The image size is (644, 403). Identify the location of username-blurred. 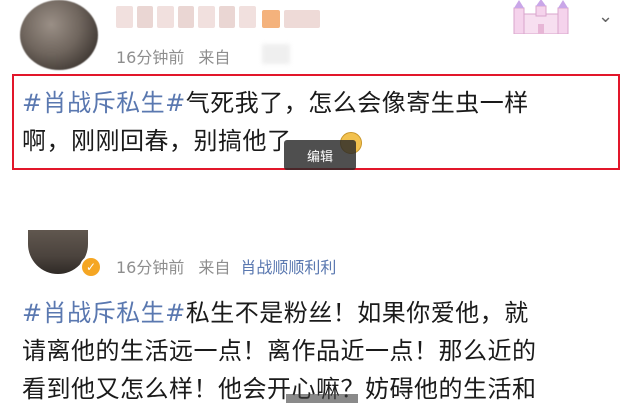
(186, 18).